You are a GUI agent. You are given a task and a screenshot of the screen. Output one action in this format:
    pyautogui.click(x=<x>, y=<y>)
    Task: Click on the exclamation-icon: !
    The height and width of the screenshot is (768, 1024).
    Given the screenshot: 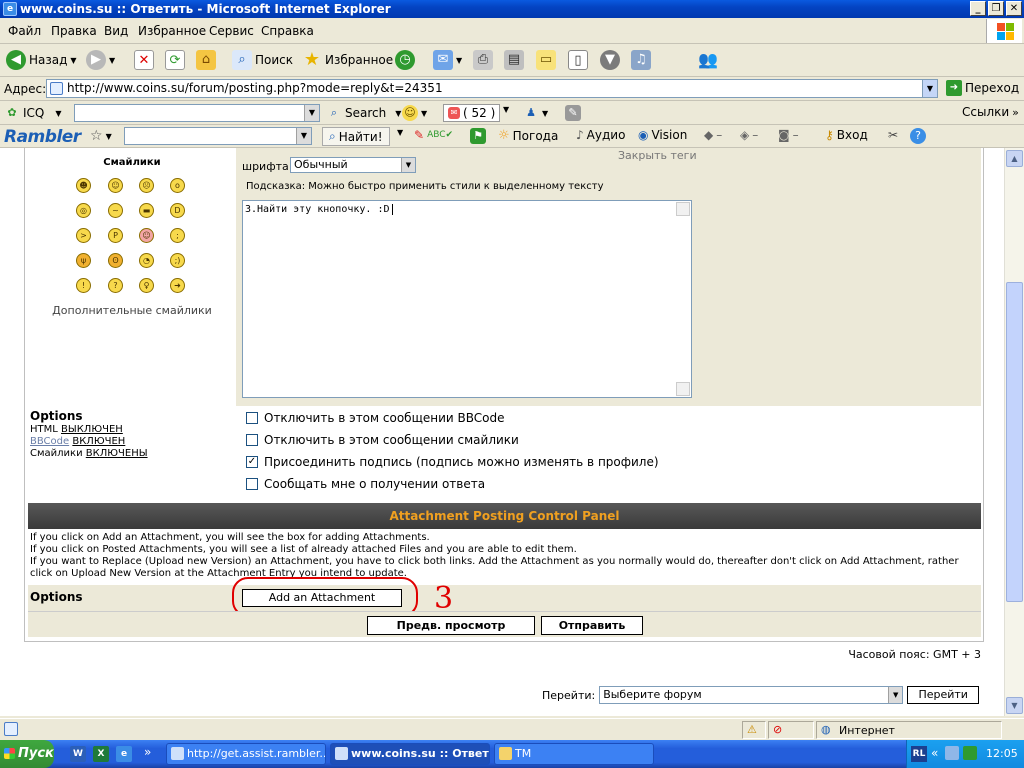 What is the action you would take?
    pyautogui.click(x=83, y=285)
    